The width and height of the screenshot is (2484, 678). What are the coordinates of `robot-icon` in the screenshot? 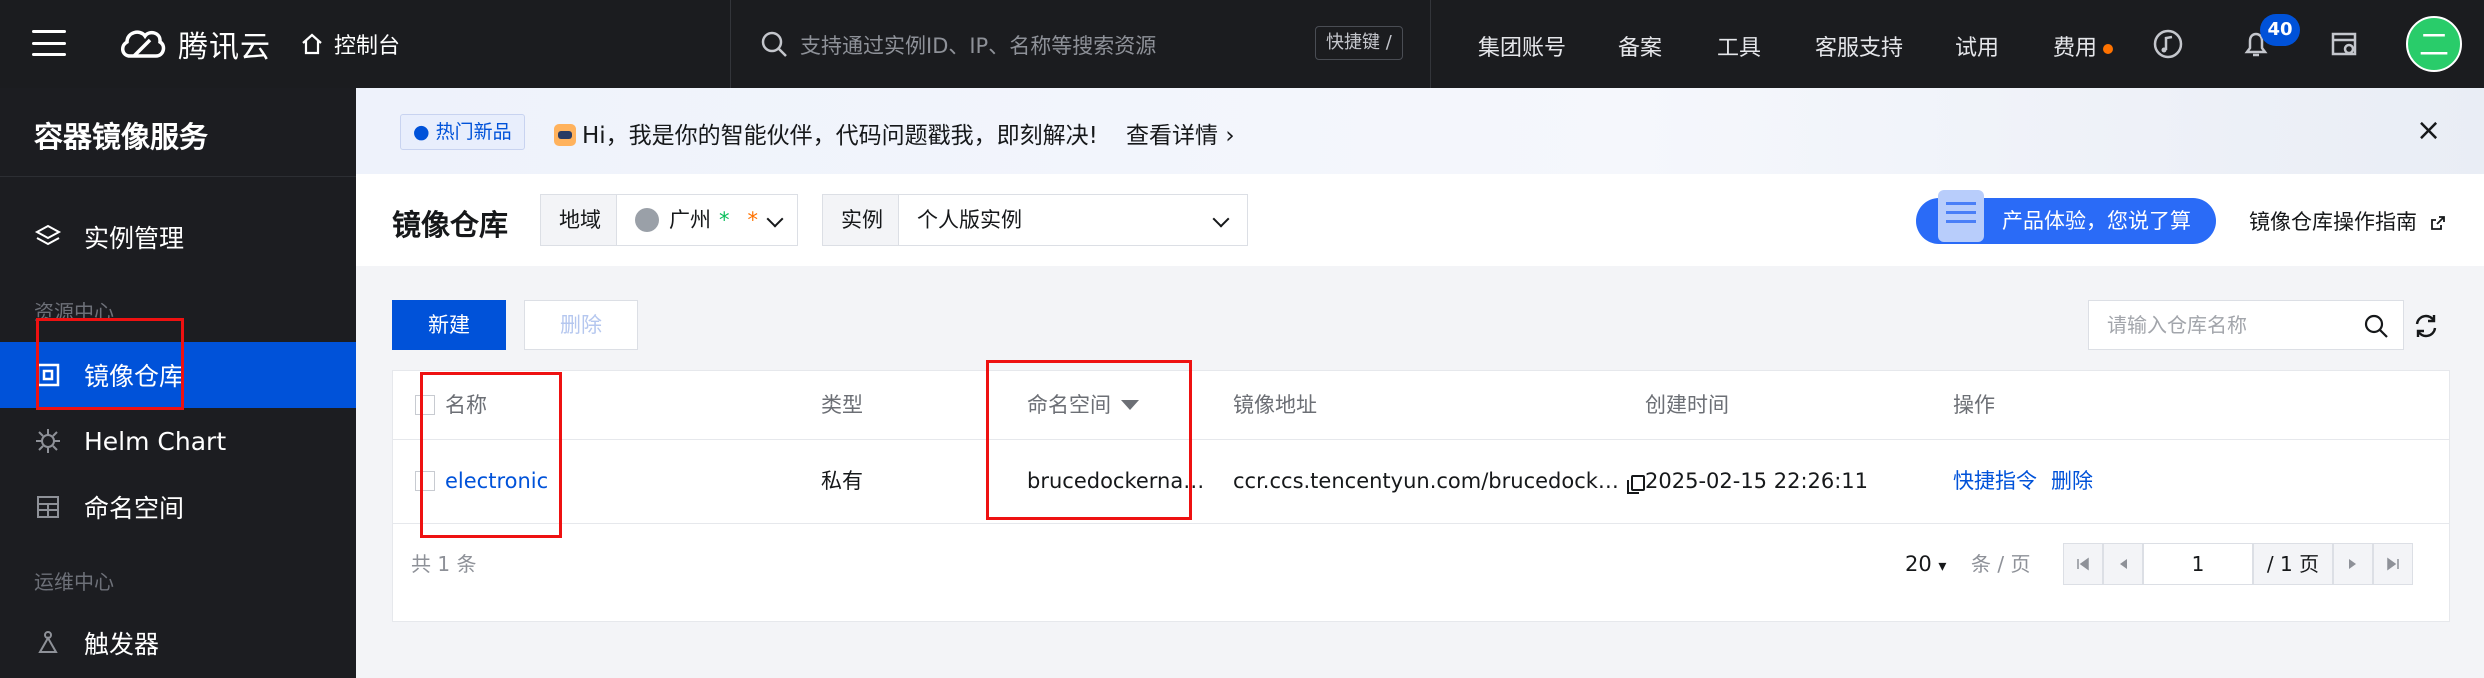 It's located at (565, 135).